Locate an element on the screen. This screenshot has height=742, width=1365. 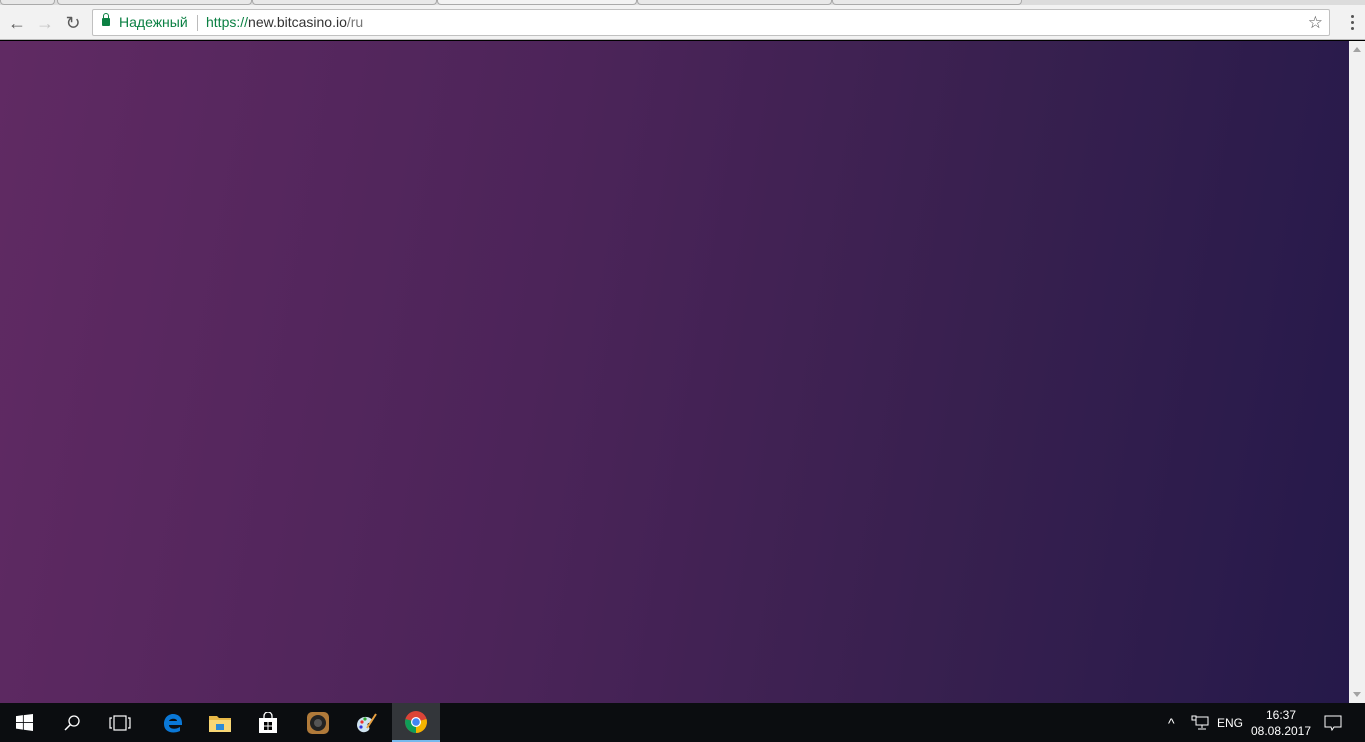
taskbar: ^ ENG 16:37 08.08.2017 is located at coordinates (682, 722).